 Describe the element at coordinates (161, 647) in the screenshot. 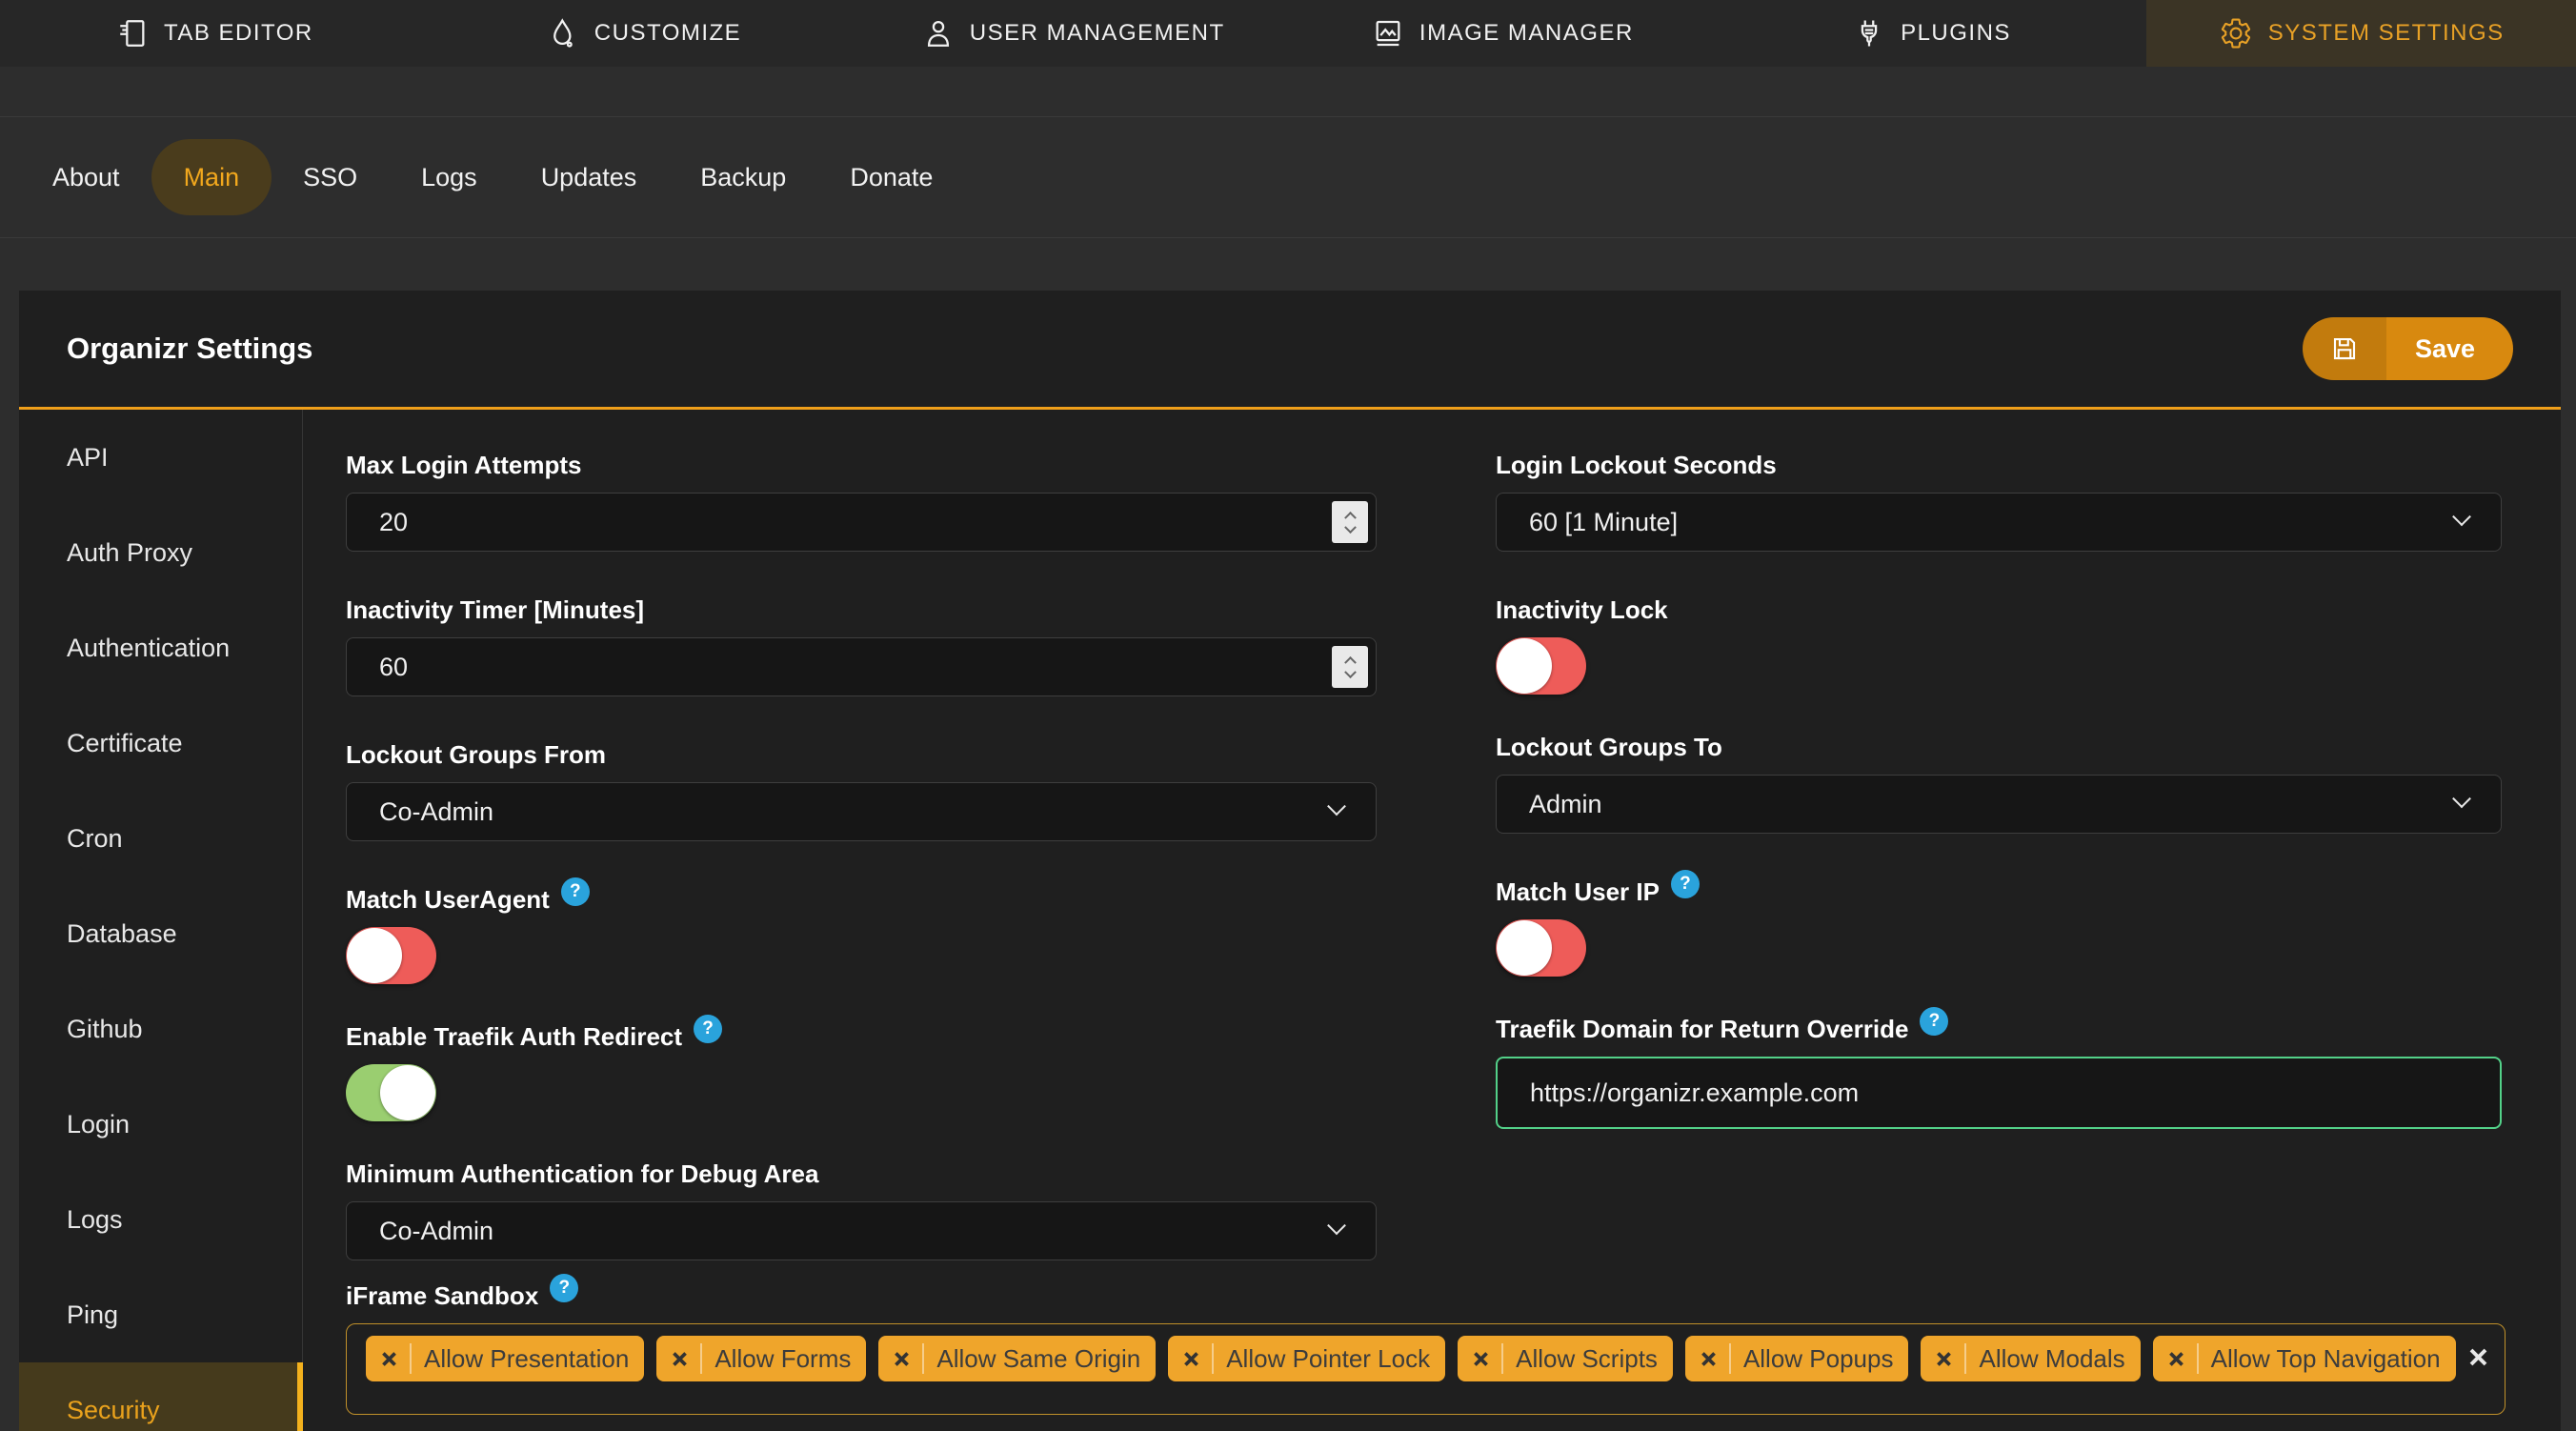

I see `sidebar-item-authentication: Authentication` at that location.